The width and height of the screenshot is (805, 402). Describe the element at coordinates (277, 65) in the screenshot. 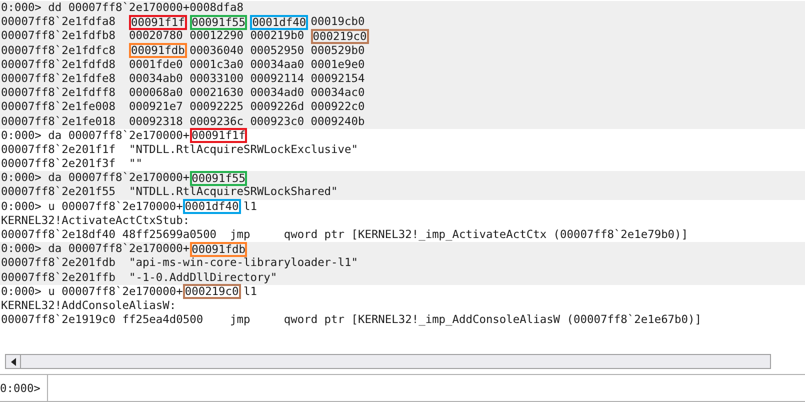

I see `memory-value: 00034aa0` at that location.